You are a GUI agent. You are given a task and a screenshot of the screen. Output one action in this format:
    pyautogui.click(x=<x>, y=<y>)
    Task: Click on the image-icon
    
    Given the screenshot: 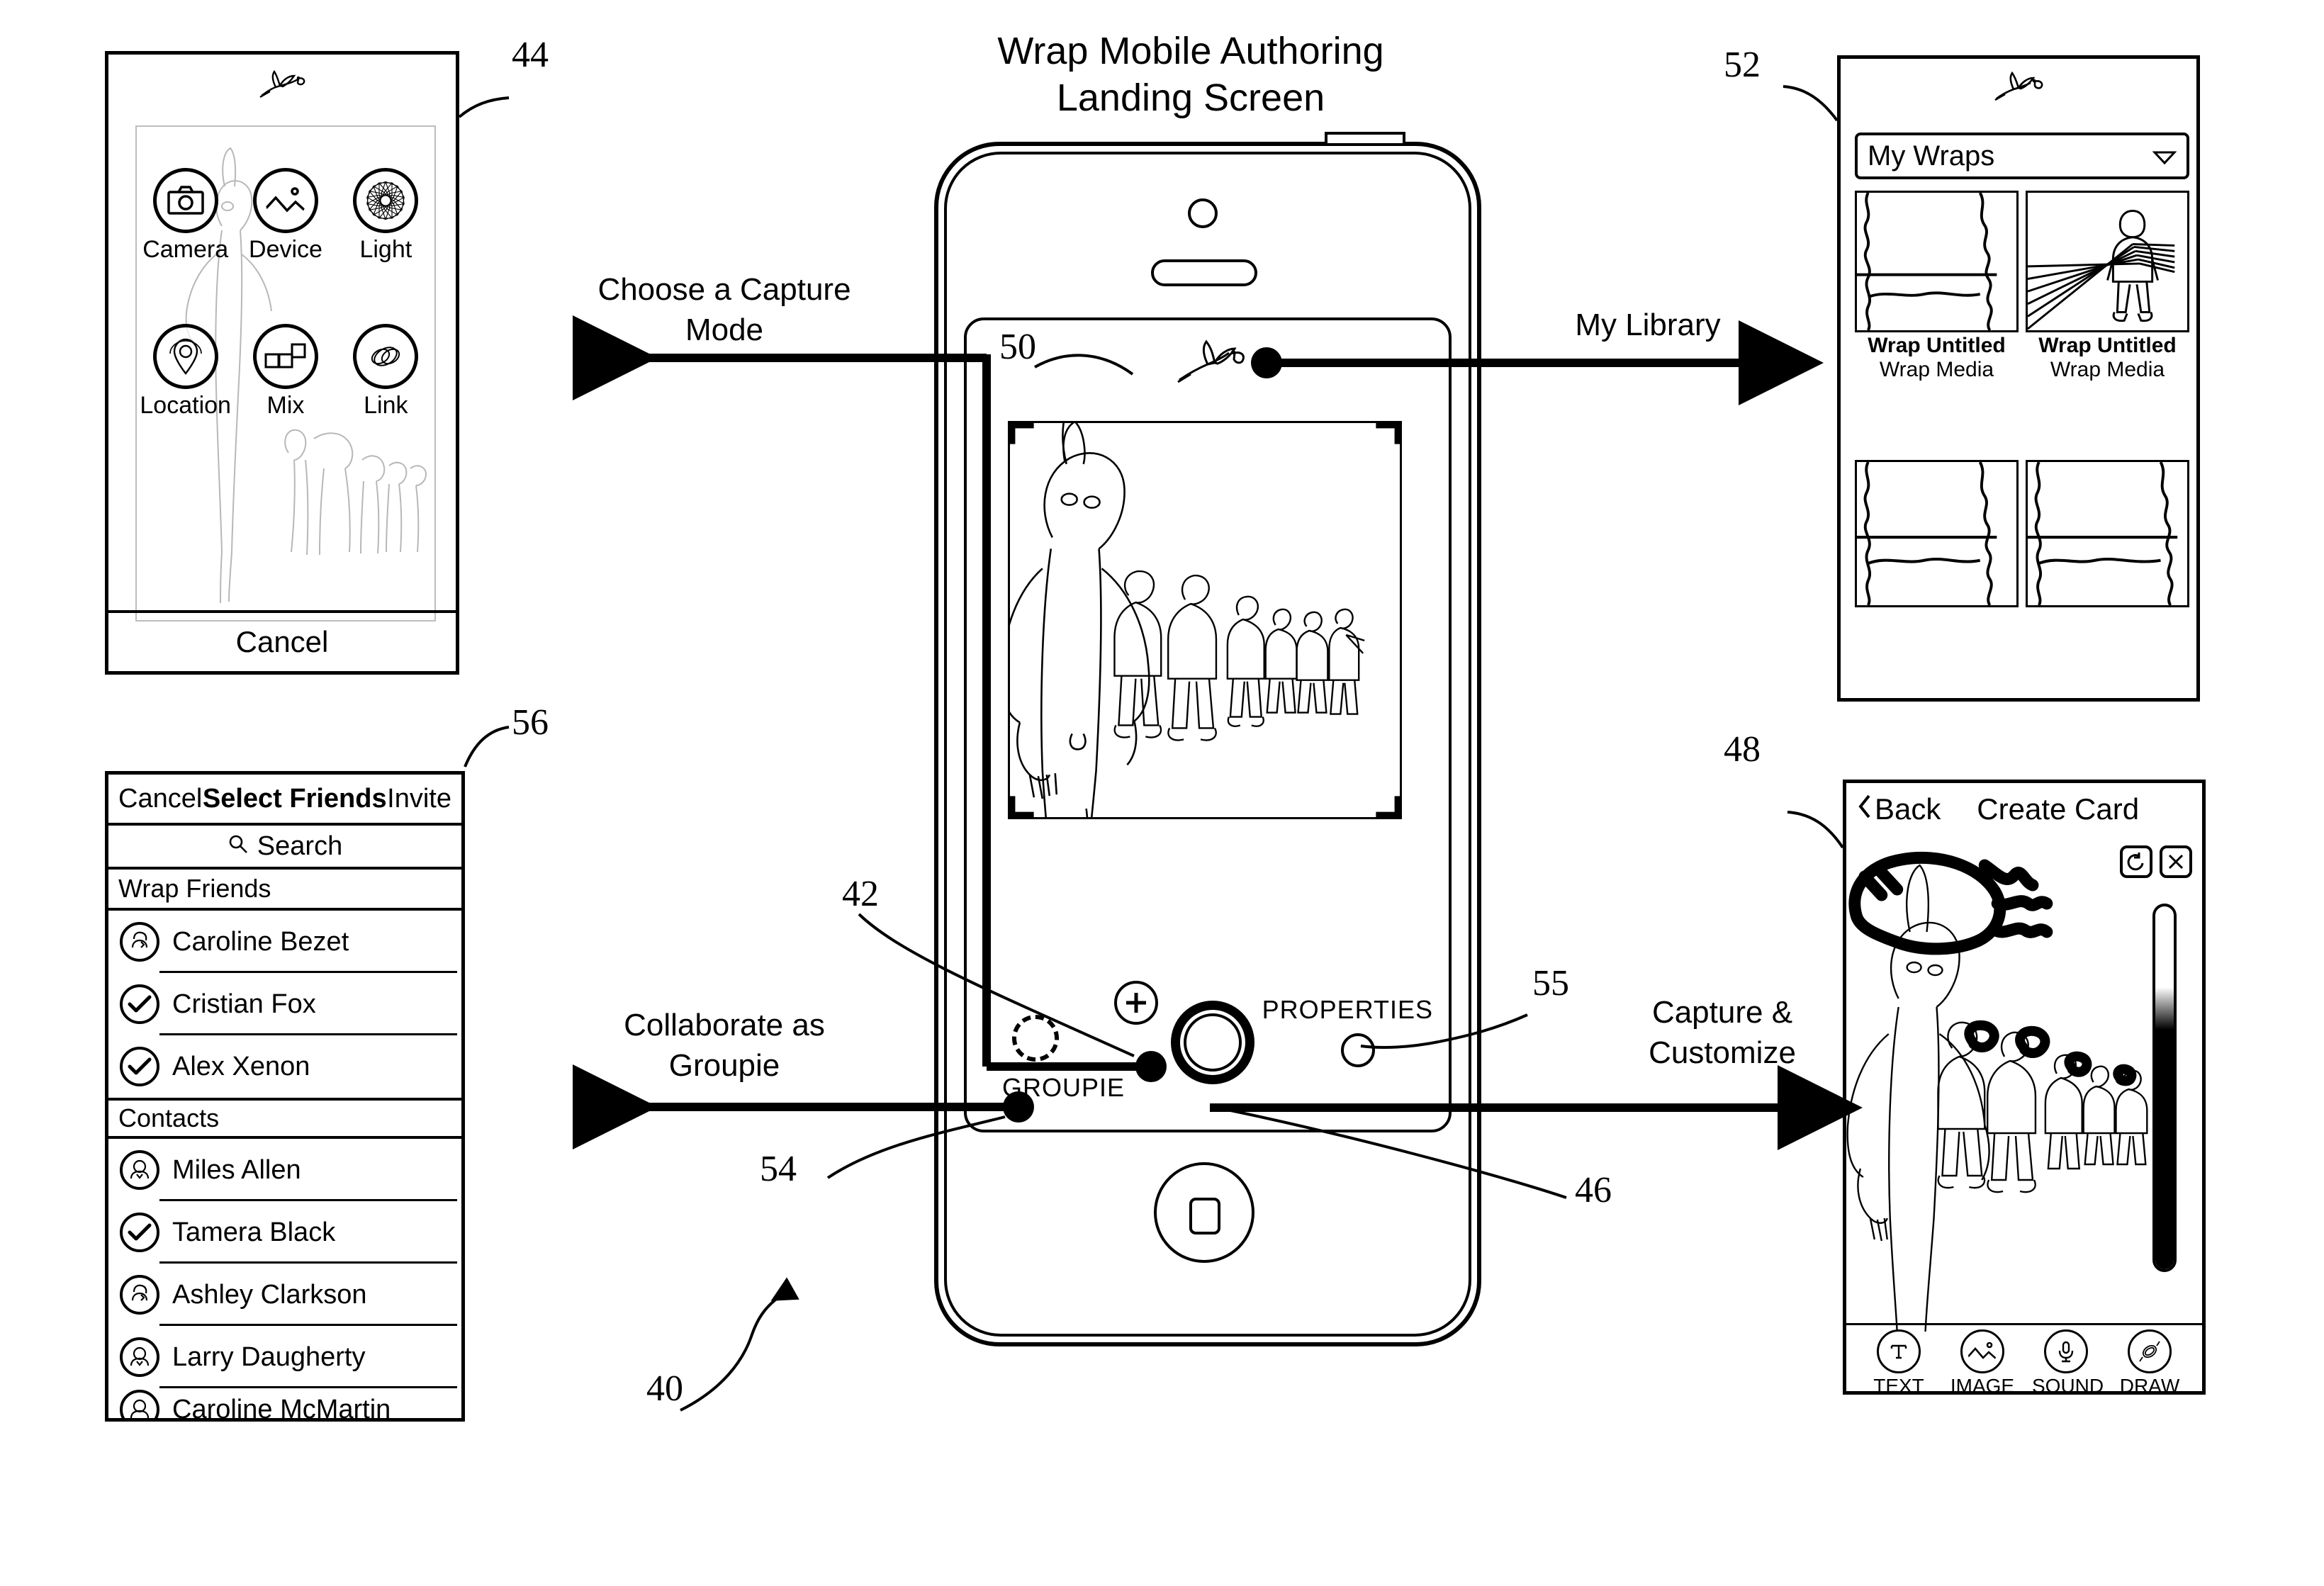 What is the action you would take?
    pyautogui.click(x=285, y=200)
    